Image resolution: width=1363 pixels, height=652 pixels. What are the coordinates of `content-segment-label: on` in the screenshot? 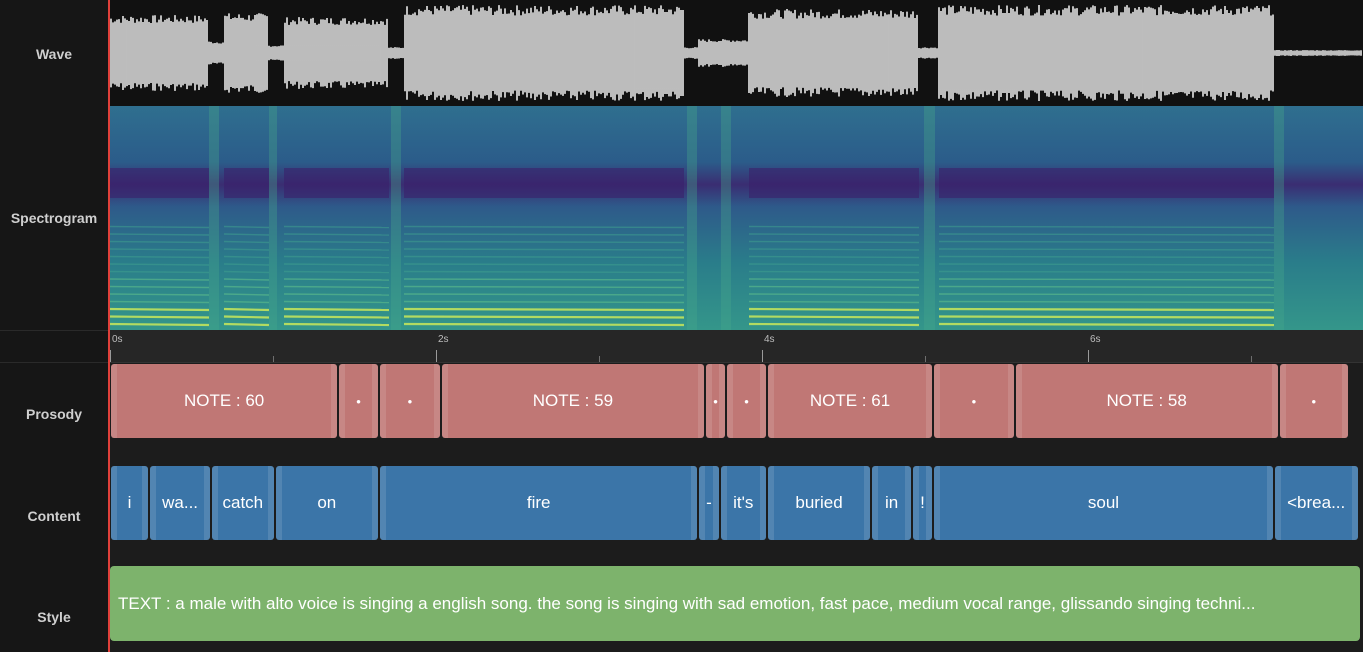 It's located at (327, 502).